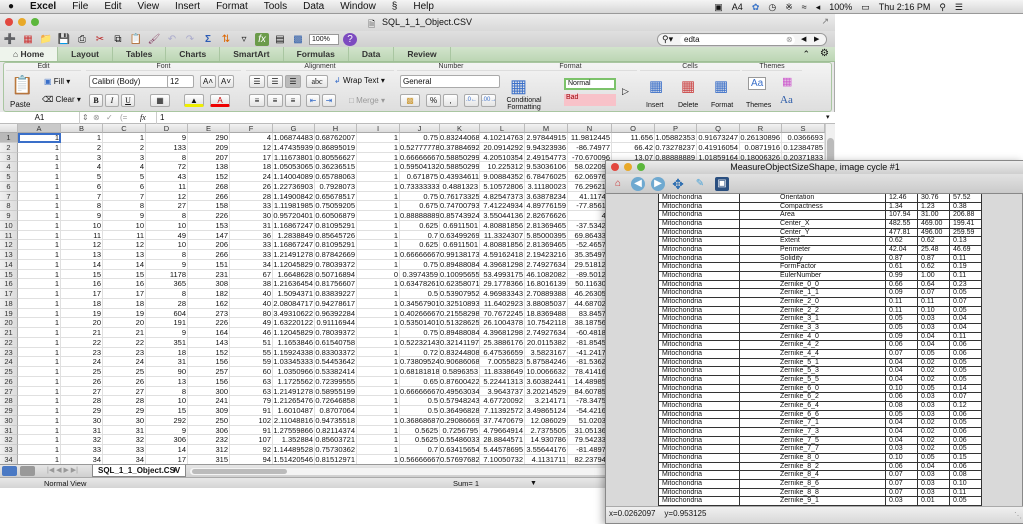 This screenshot has width=1023, height=524. I want to click on cell: 0.76173325, so click(460, 196).